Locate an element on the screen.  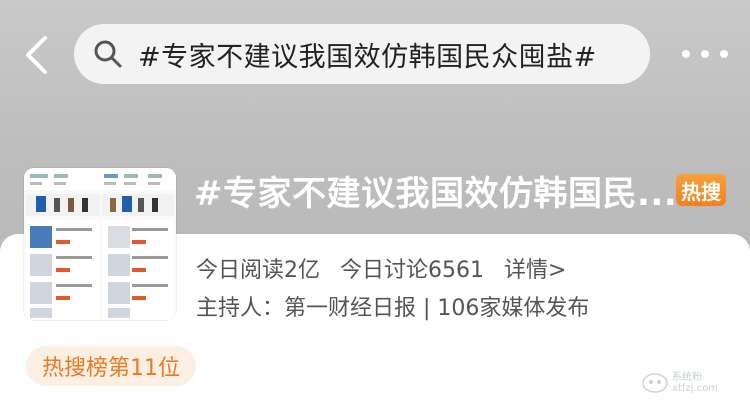
back-button is located at coordinates (36, 55).